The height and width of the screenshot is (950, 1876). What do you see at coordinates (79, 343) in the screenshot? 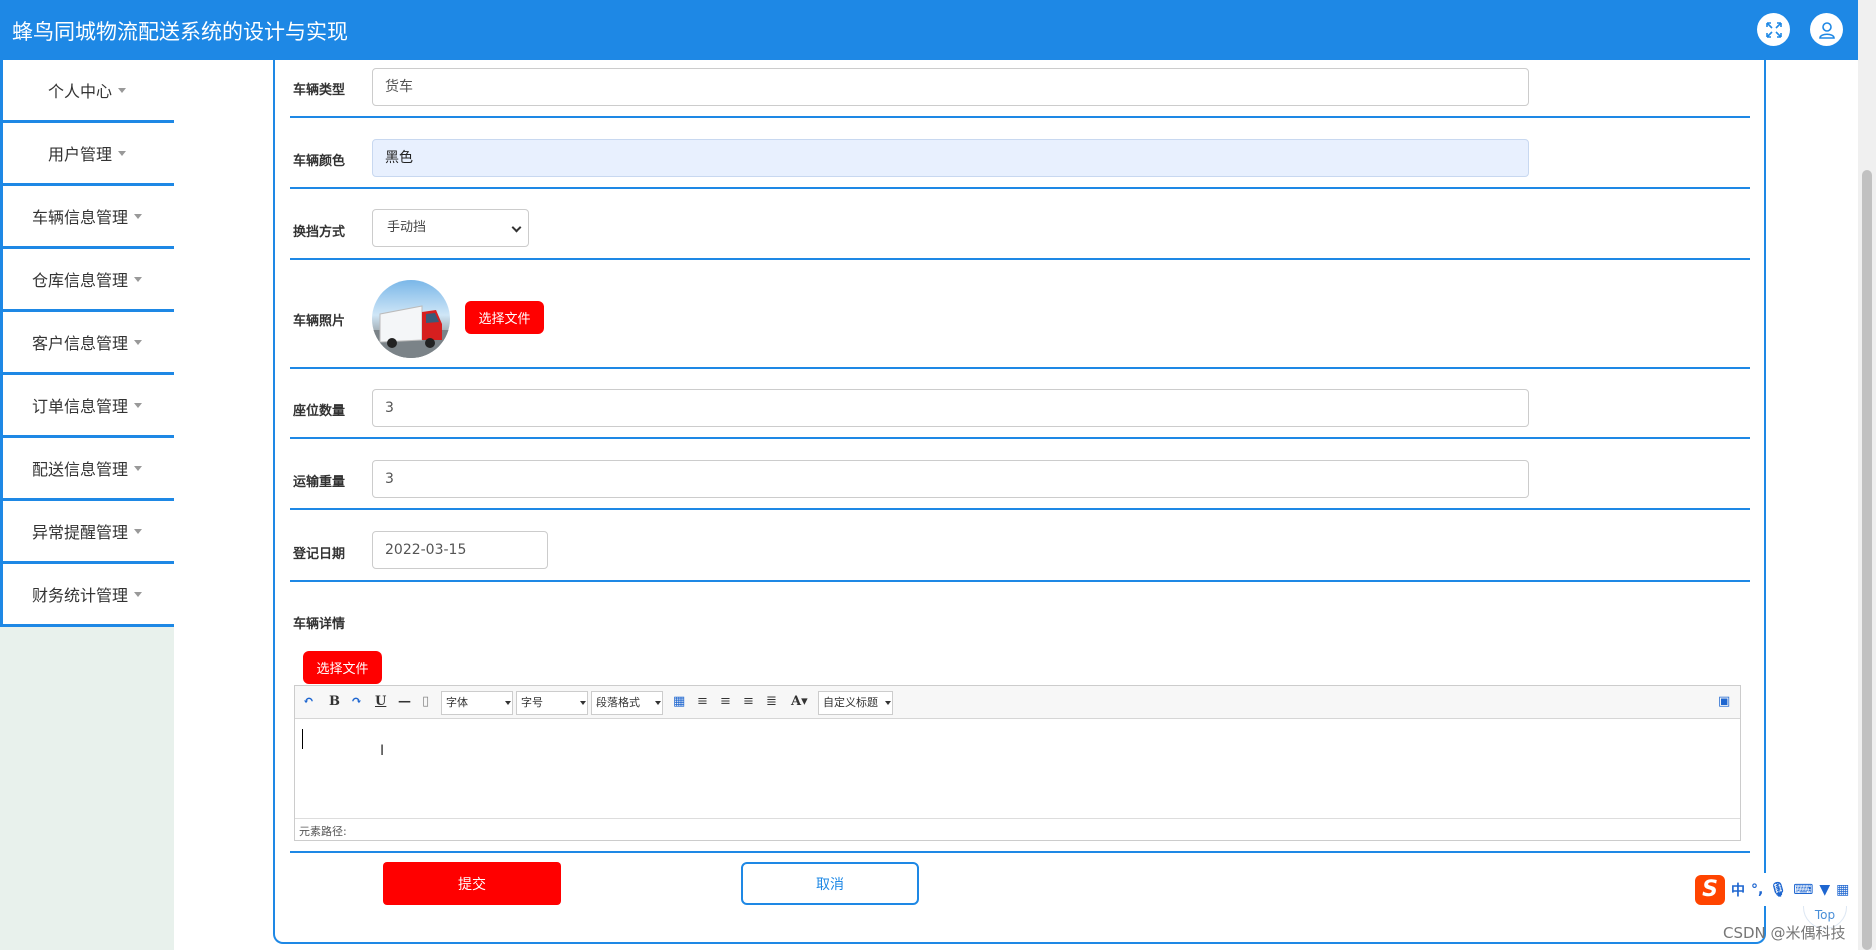
I see `sidebar-item-label: 客户信息管理` at bounding box center [79, 343].